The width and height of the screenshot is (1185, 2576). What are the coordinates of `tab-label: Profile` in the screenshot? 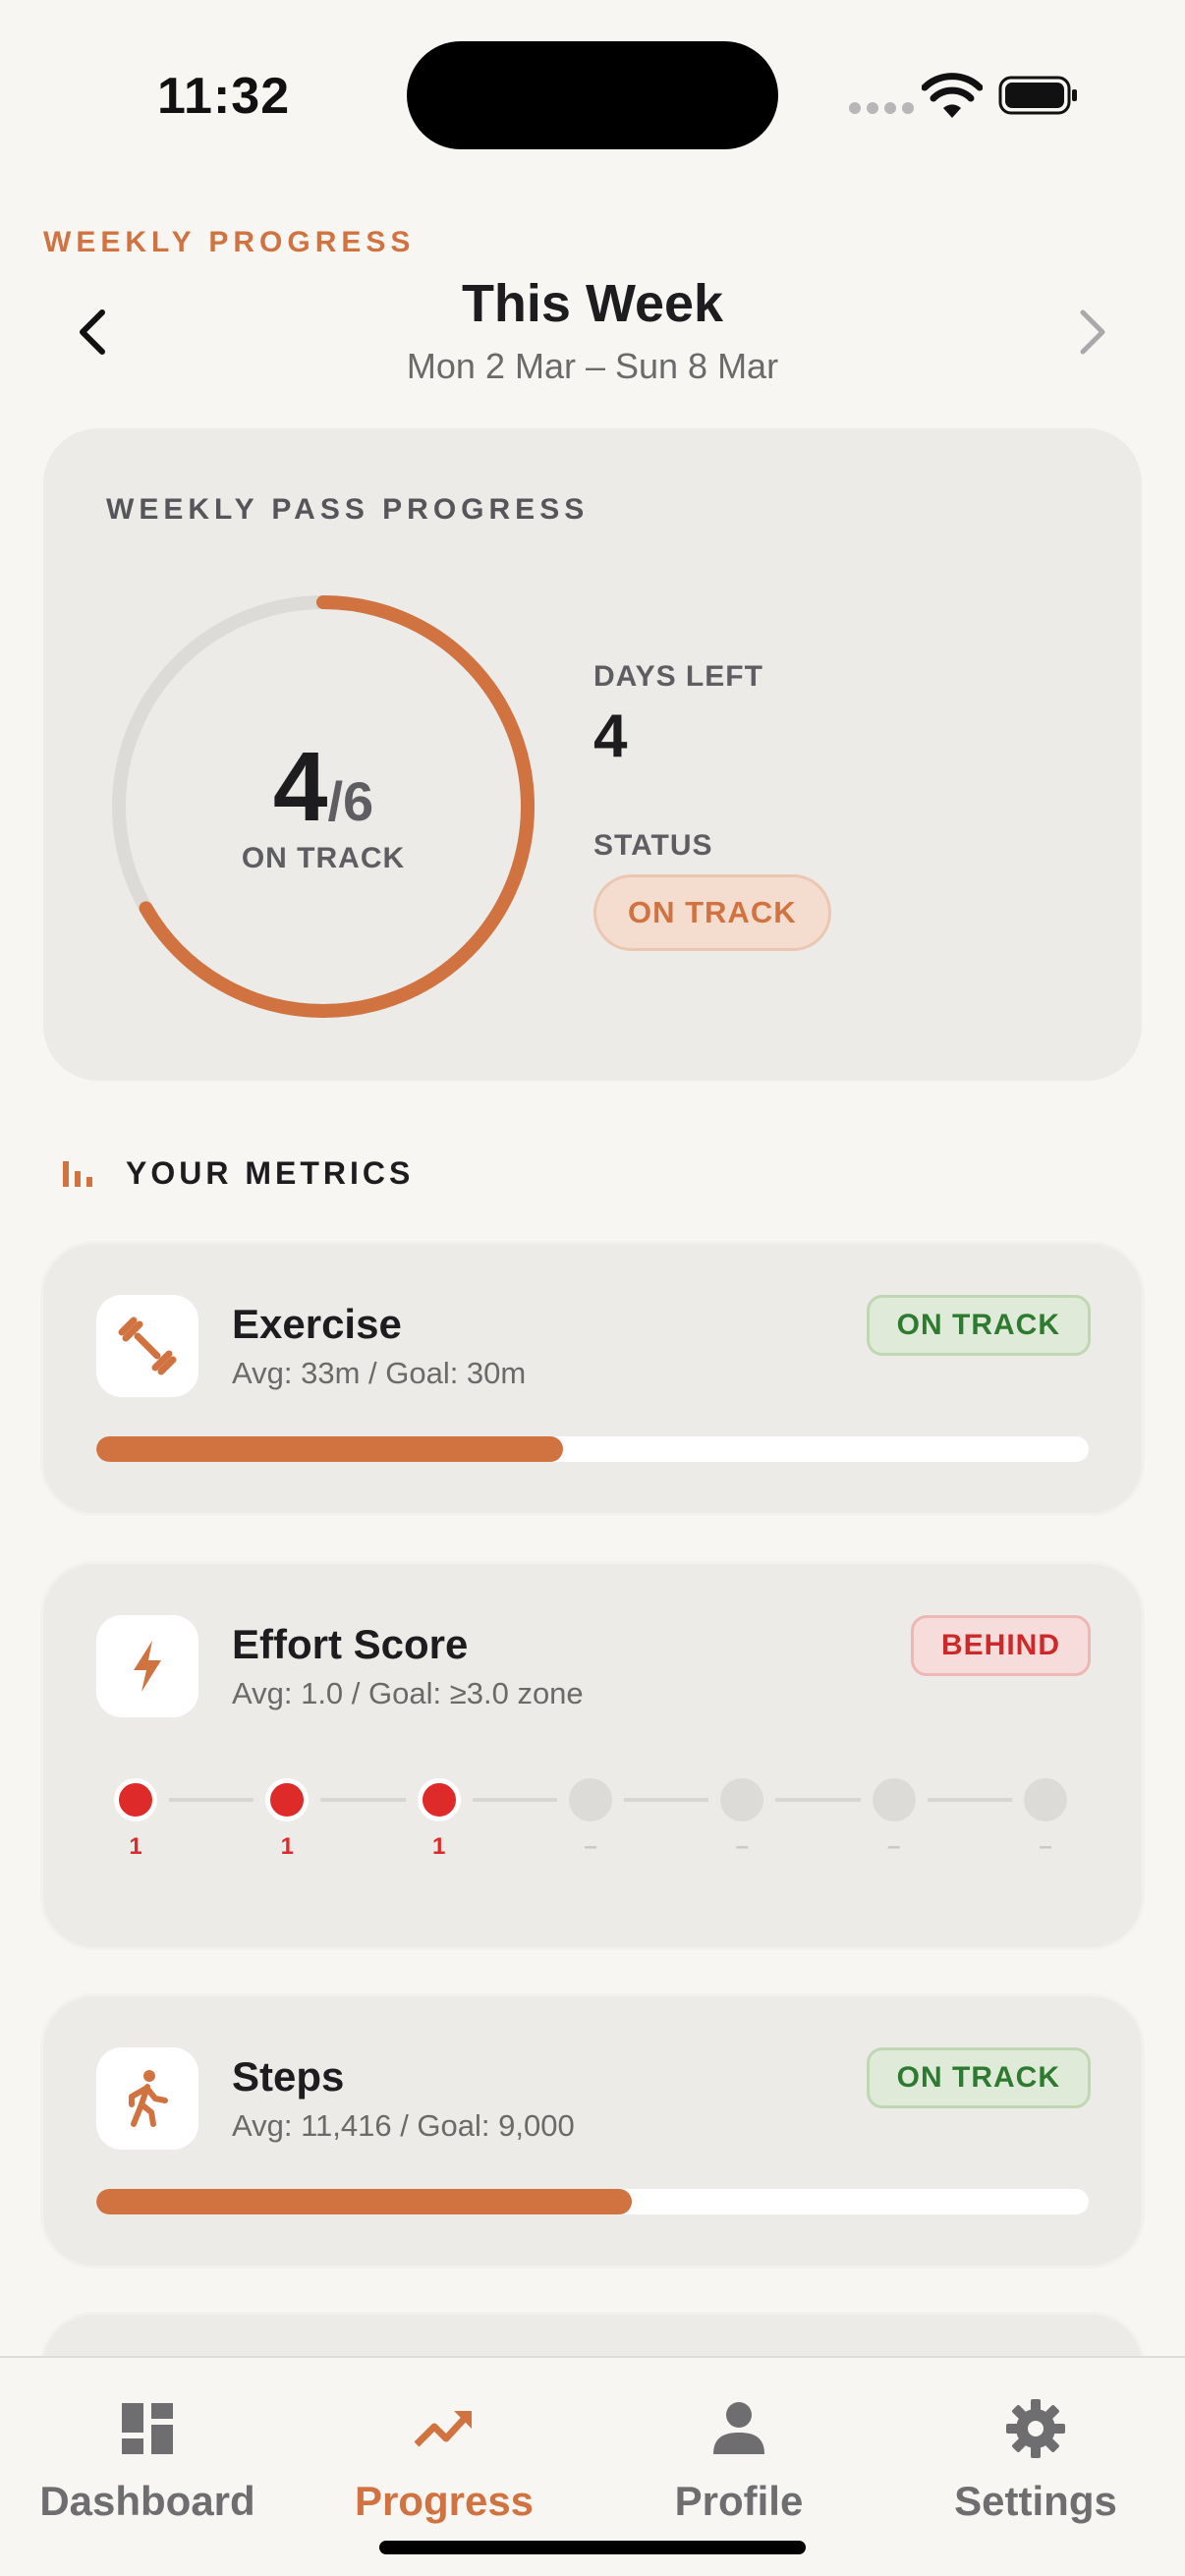 It's located at (739, 2501).